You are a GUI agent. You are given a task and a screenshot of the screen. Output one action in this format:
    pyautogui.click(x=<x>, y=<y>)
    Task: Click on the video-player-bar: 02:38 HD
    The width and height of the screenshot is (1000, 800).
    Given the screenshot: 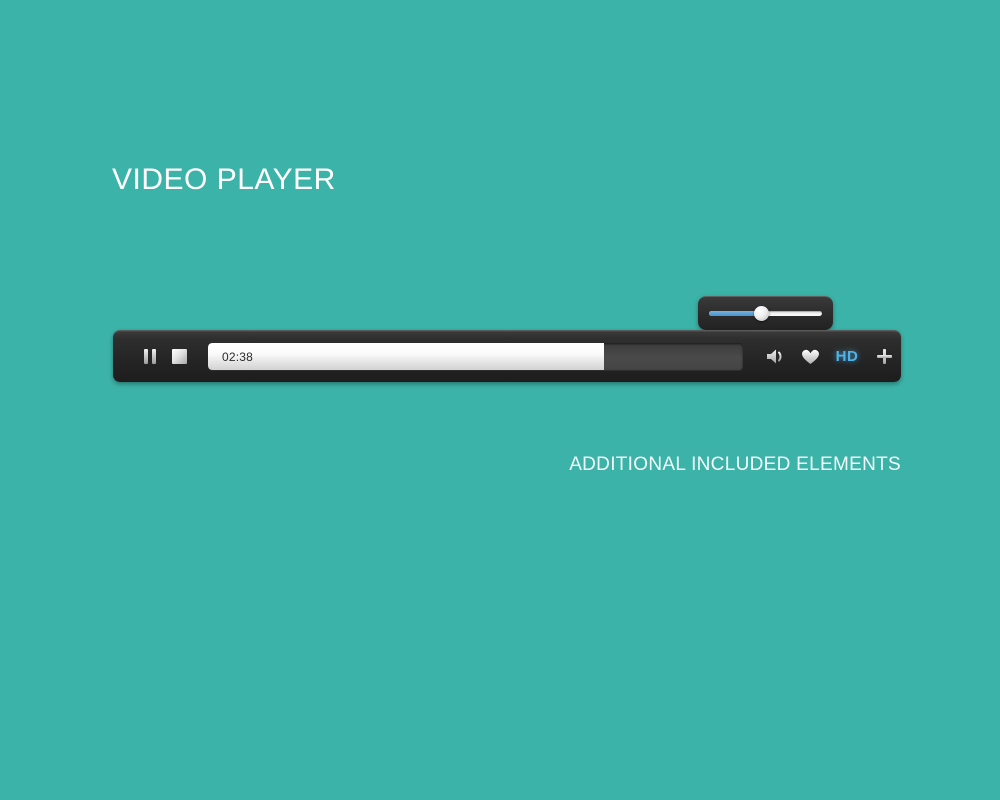 What is the action you would take?
    pyautogui.click(x=507, y=356)
    